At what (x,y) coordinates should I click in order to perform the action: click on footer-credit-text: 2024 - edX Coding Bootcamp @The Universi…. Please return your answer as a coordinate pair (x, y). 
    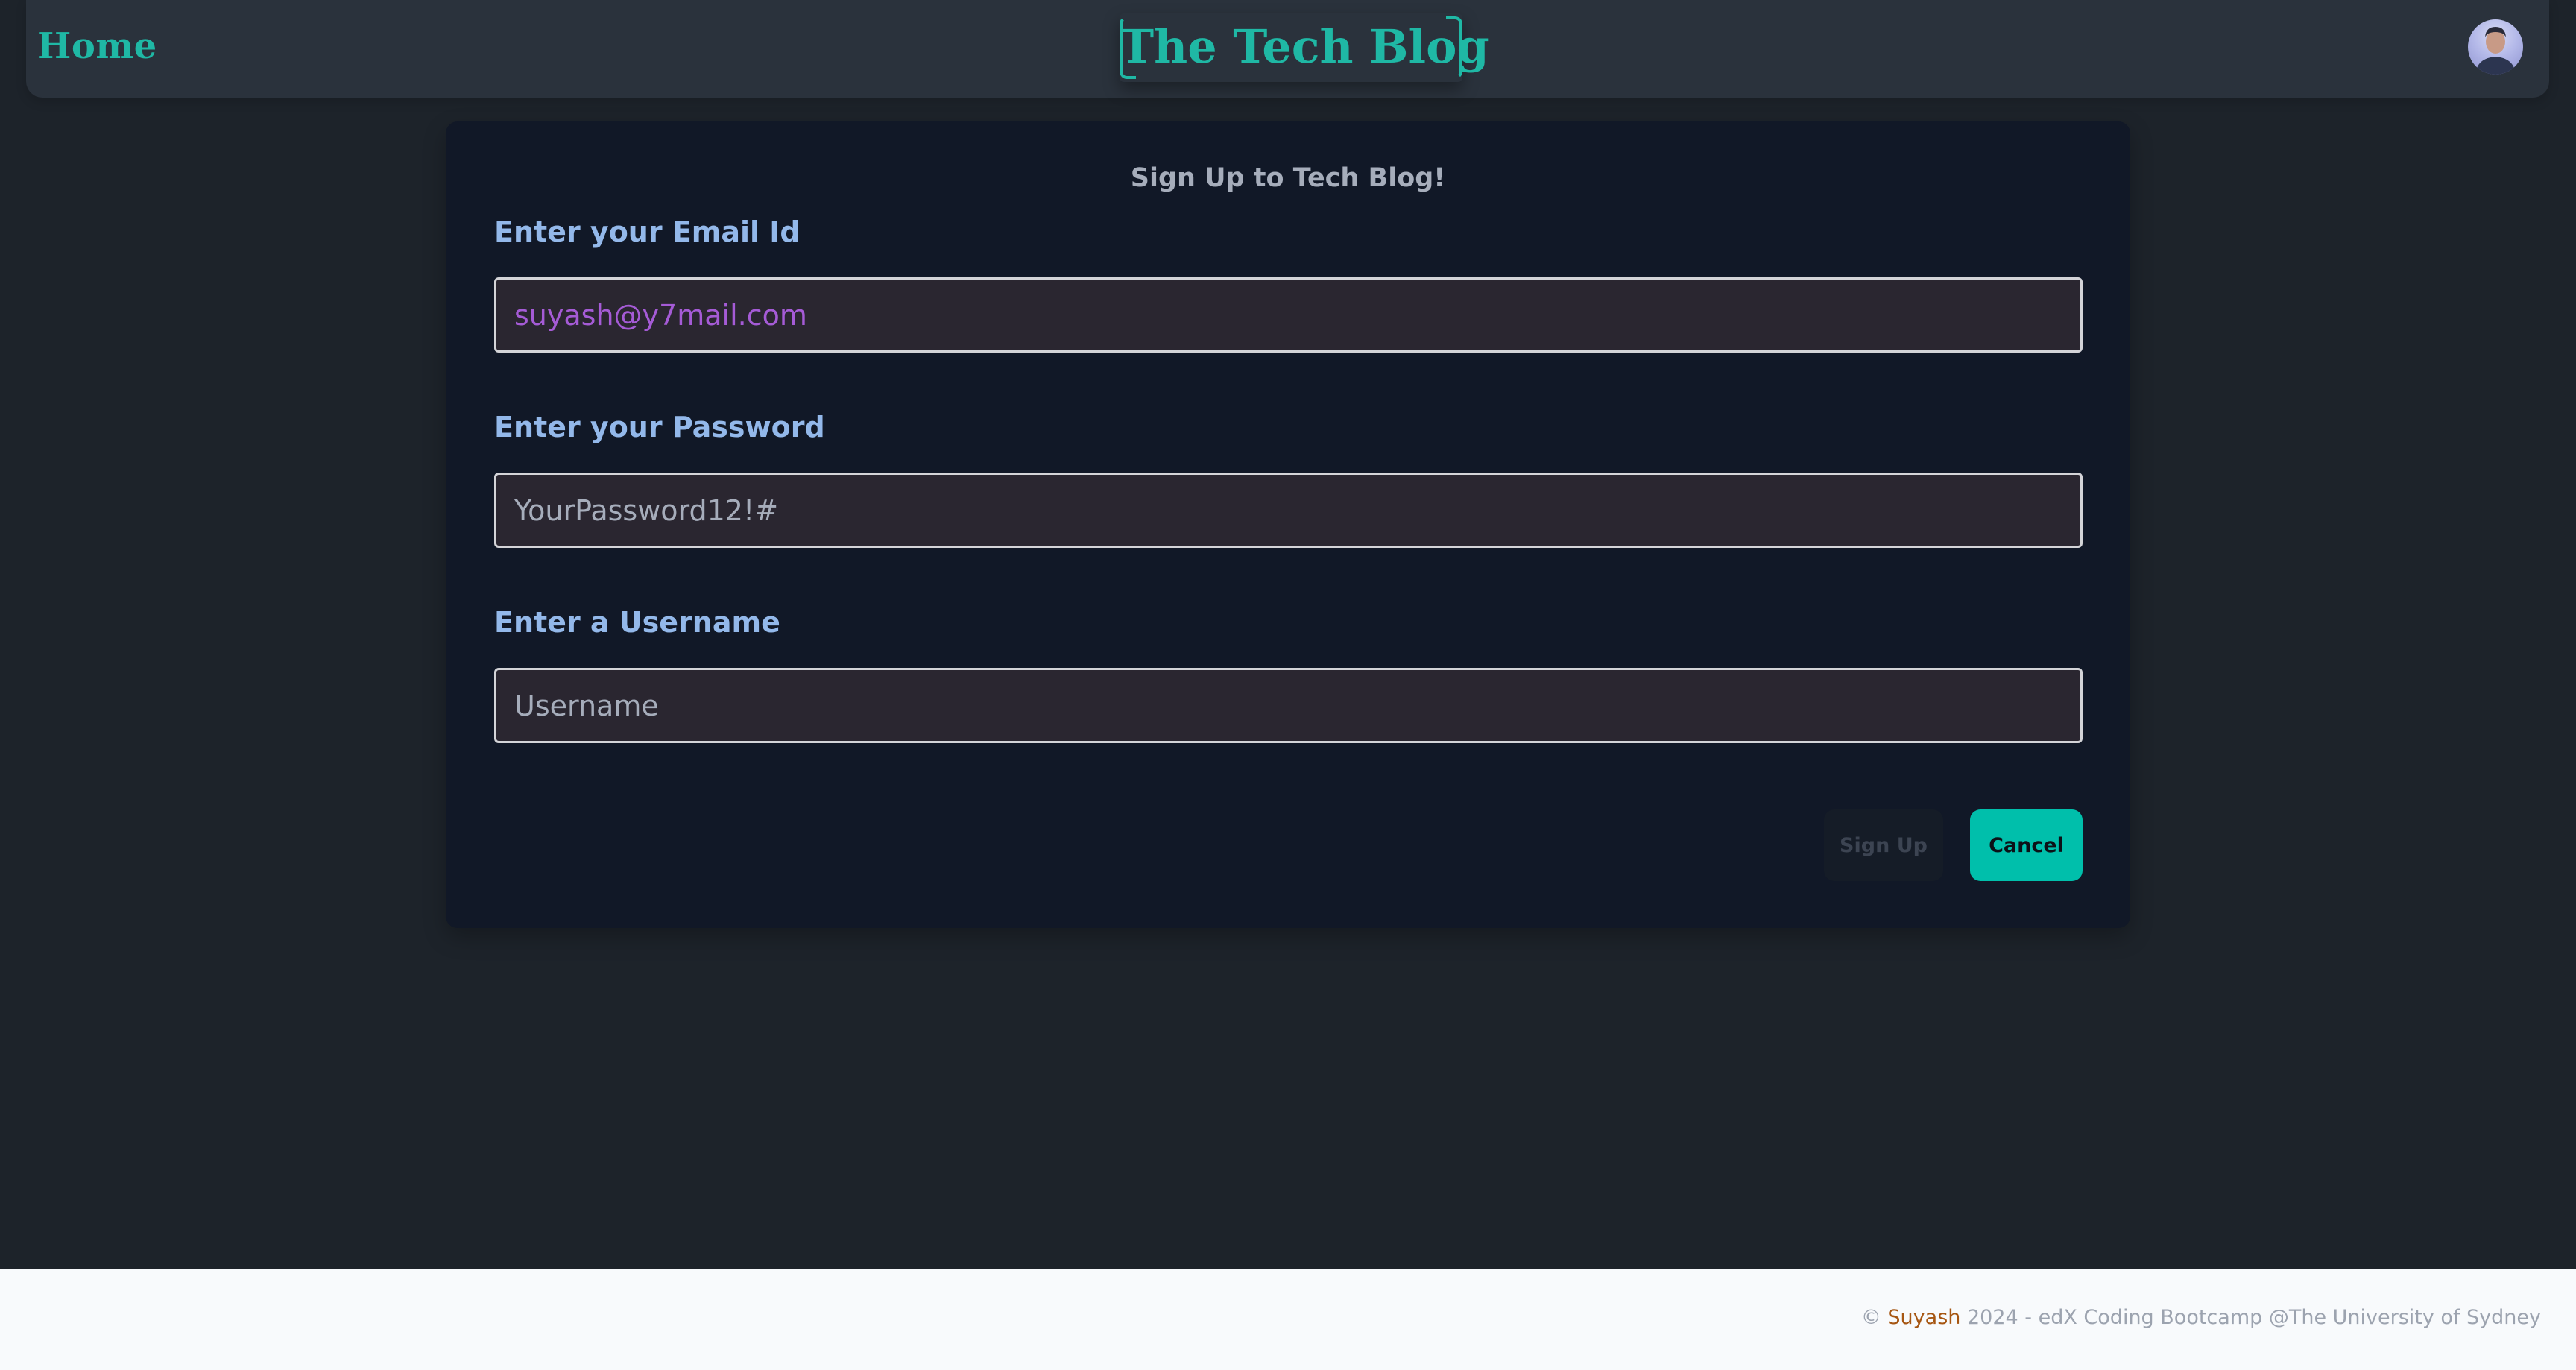
    Looking at the image, I should click on (2253, 1317).